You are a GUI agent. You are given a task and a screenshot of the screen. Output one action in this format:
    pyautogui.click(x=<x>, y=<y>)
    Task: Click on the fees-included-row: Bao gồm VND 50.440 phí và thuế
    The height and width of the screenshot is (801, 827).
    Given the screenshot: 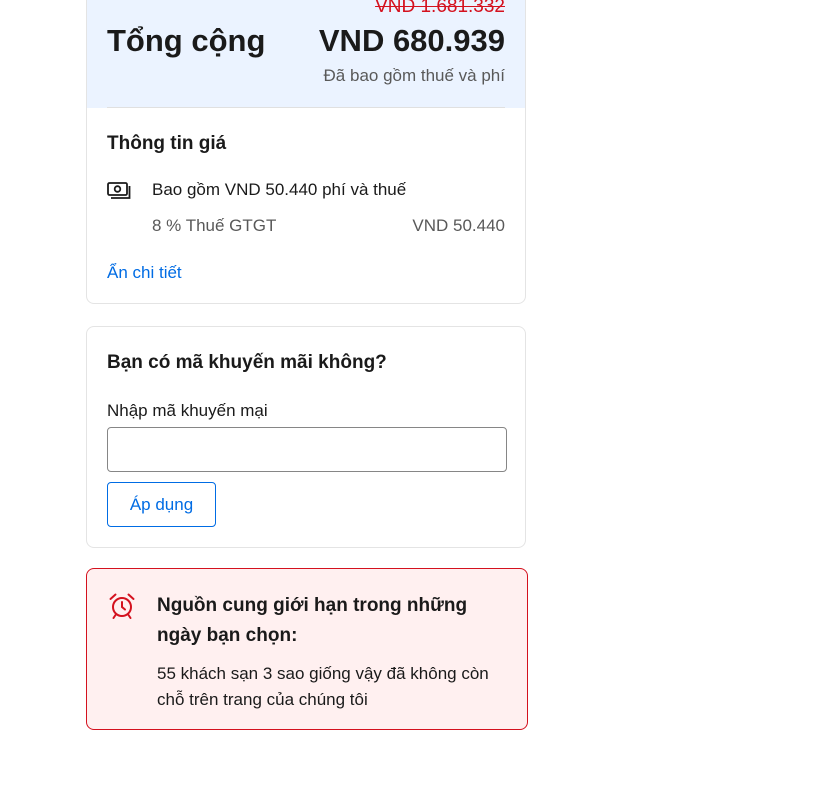 What is the action you would take?
    pyautogui.click(x=307, y=191)
    